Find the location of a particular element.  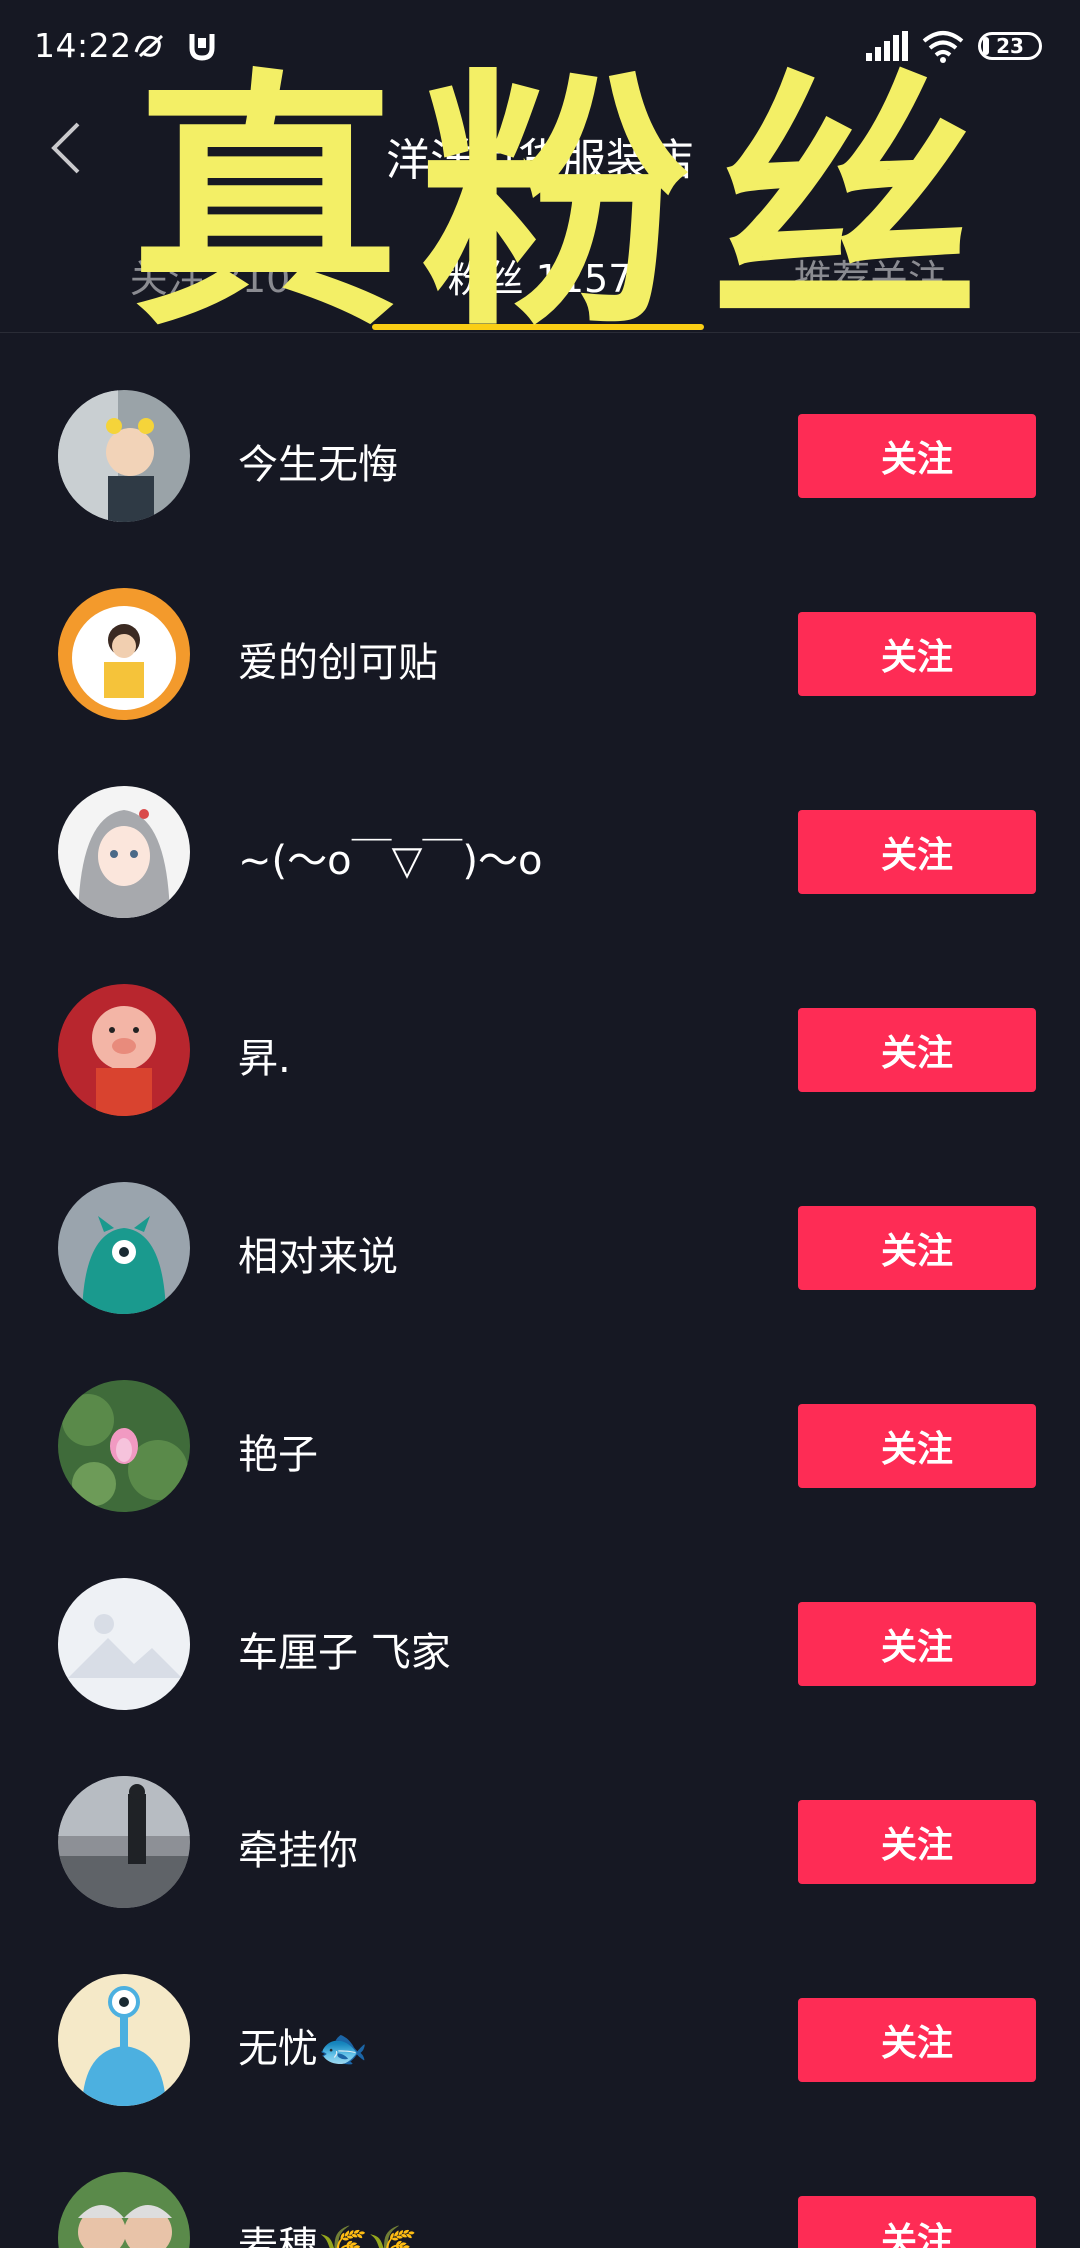

battery-percent: 23 is located at coordinates (1010, 46).